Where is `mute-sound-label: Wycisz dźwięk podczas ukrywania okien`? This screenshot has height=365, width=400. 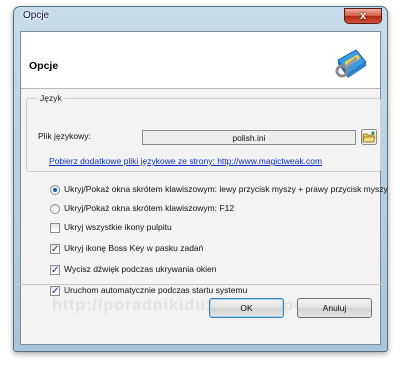 mute-sound-label: Wycisz dźwięk podczas ukrywania okien is located at coordinates (140, 269).